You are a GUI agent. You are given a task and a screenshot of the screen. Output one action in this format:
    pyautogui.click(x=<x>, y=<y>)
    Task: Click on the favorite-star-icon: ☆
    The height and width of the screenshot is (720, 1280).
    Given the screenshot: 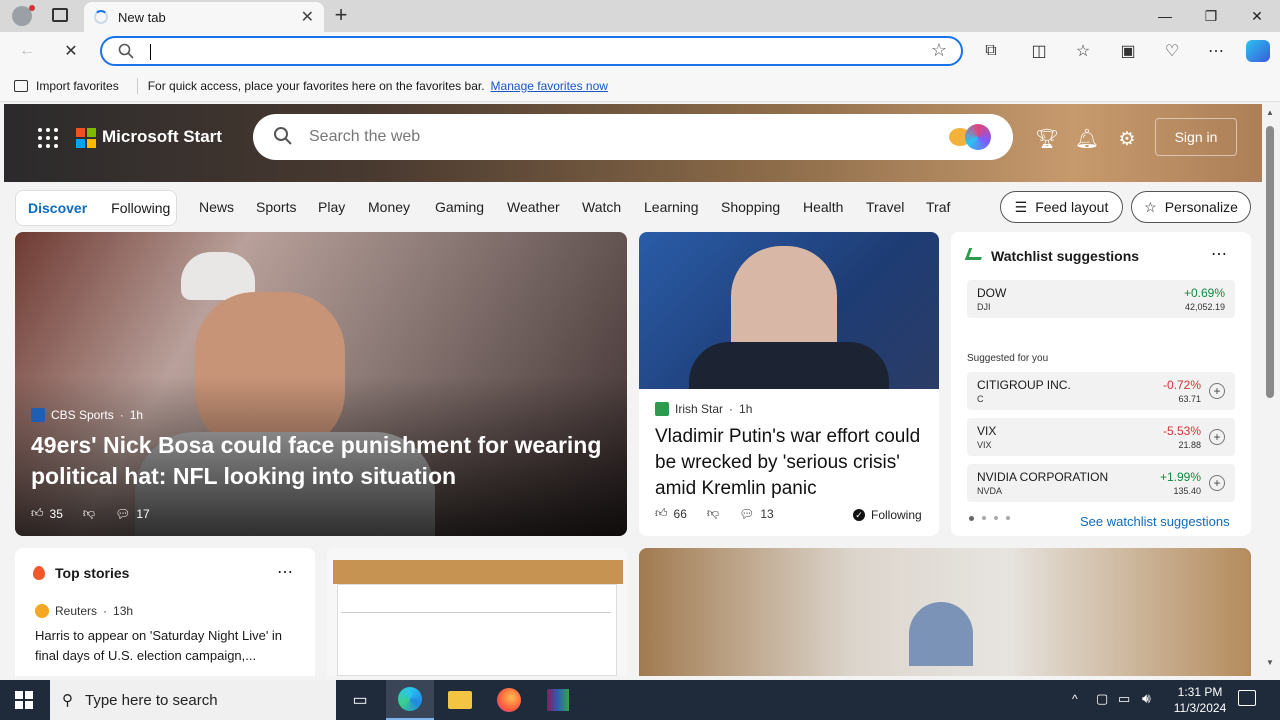 What is the action you would take?
    pyautogui.click(x=939, y=50)
    